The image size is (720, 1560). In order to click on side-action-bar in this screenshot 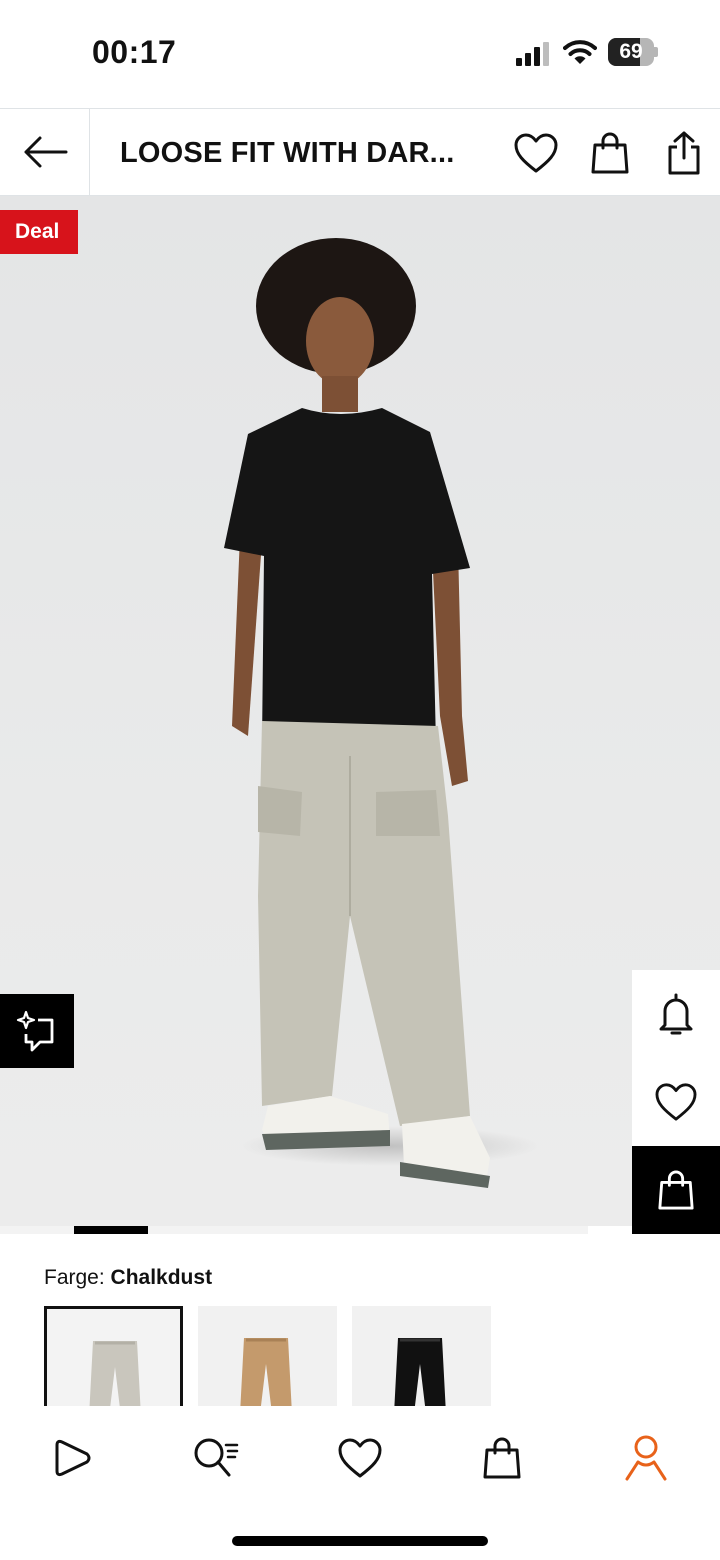, I will do `click(676, 1102)`.